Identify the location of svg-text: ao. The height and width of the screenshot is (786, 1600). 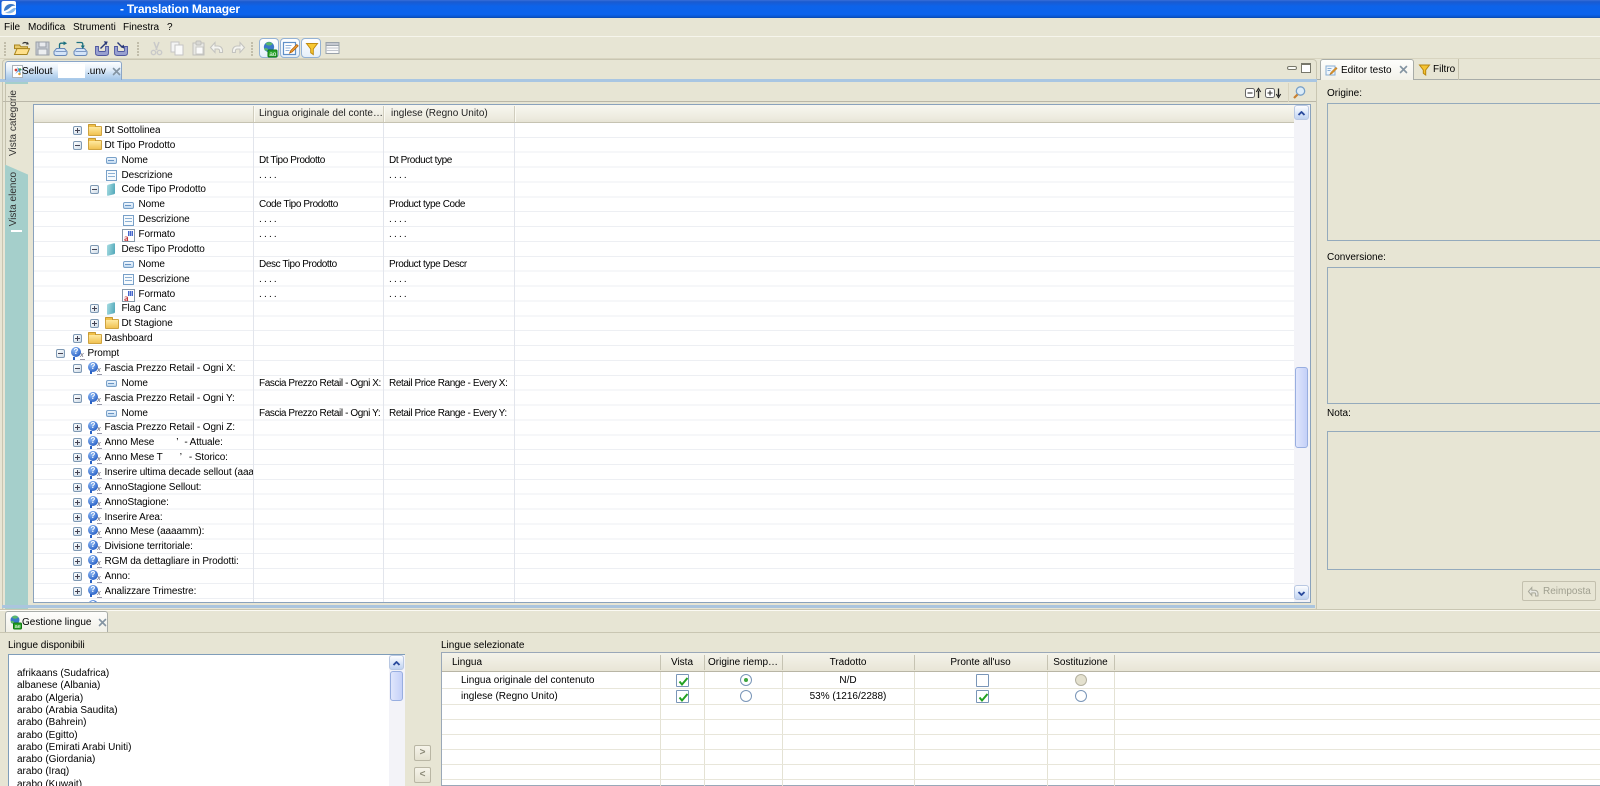
(273, 54).